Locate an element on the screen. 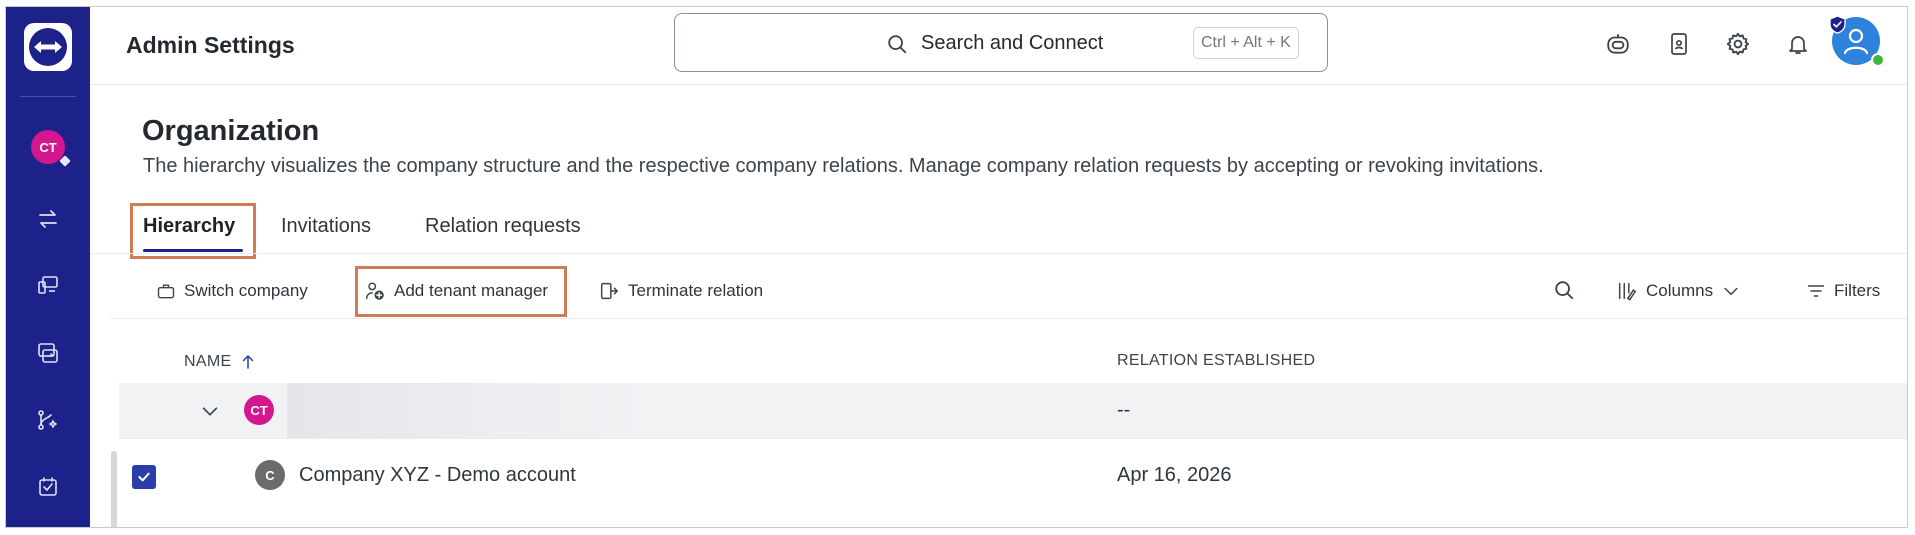 The width and height of the screenshot is (1915, 535). sidebar-divider is located at coordinates (48, 96).